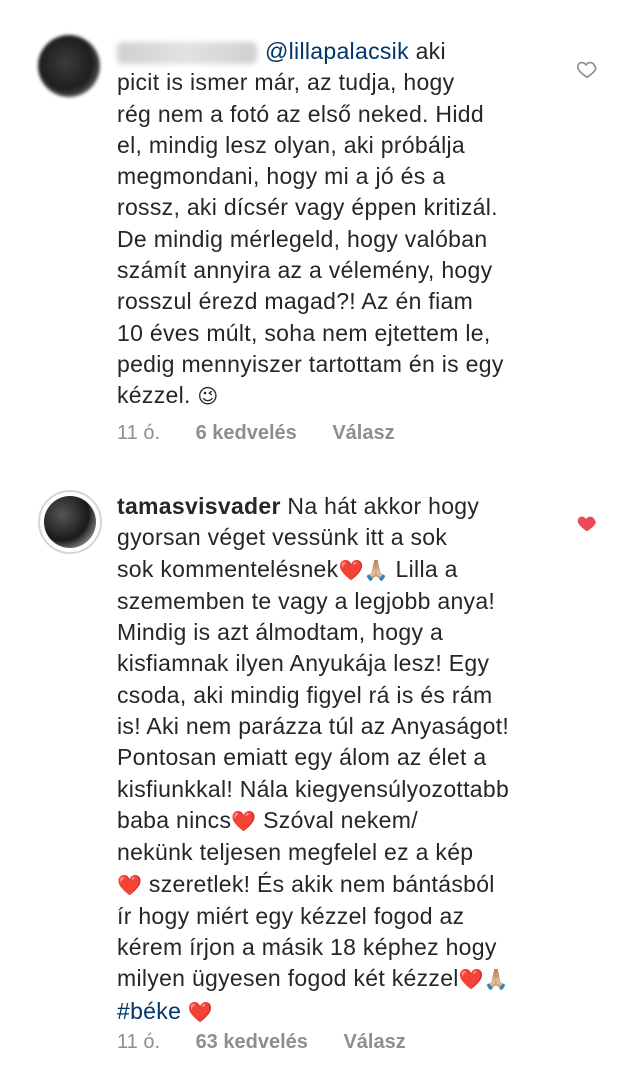 Image resolution: width=634 pixels, height=1080 pixels. I want to click on mention-link: @lillapalacsik, so click(337, 51).